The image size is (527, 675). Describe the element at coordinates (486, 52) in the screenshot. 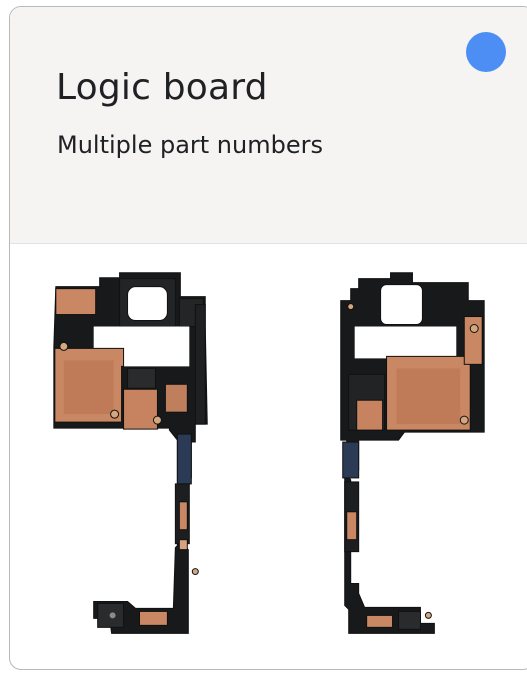

I see `status-dot-icon` at that location.